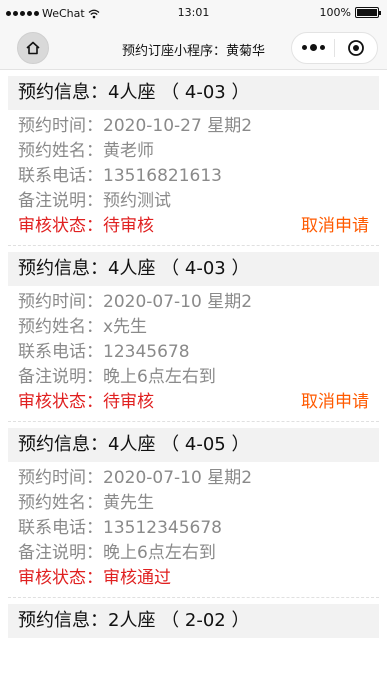 The image size is (387, 679). Describe the element at coordinates (304, 47) in the screenshot. I see `more-icon` at that location.